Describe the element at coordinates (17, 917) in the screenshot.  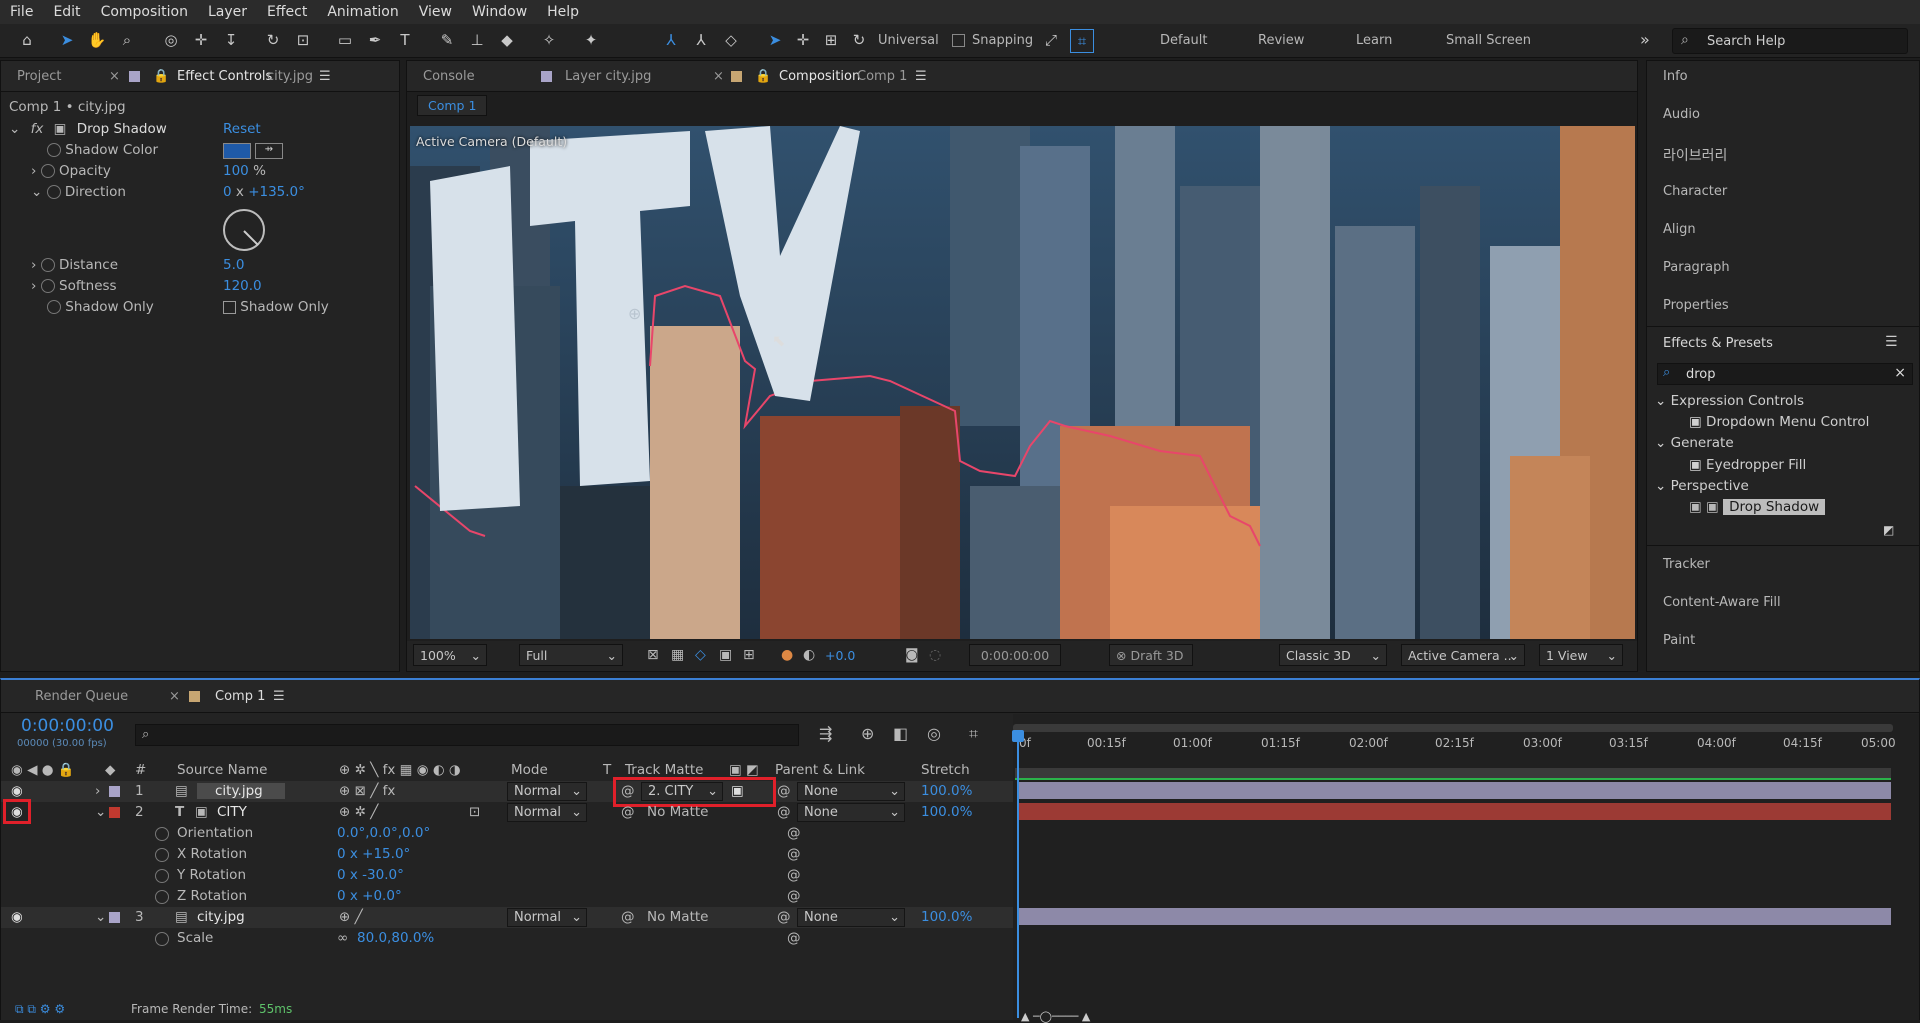
I see `visibility-eye-icon: ◉` at that location.